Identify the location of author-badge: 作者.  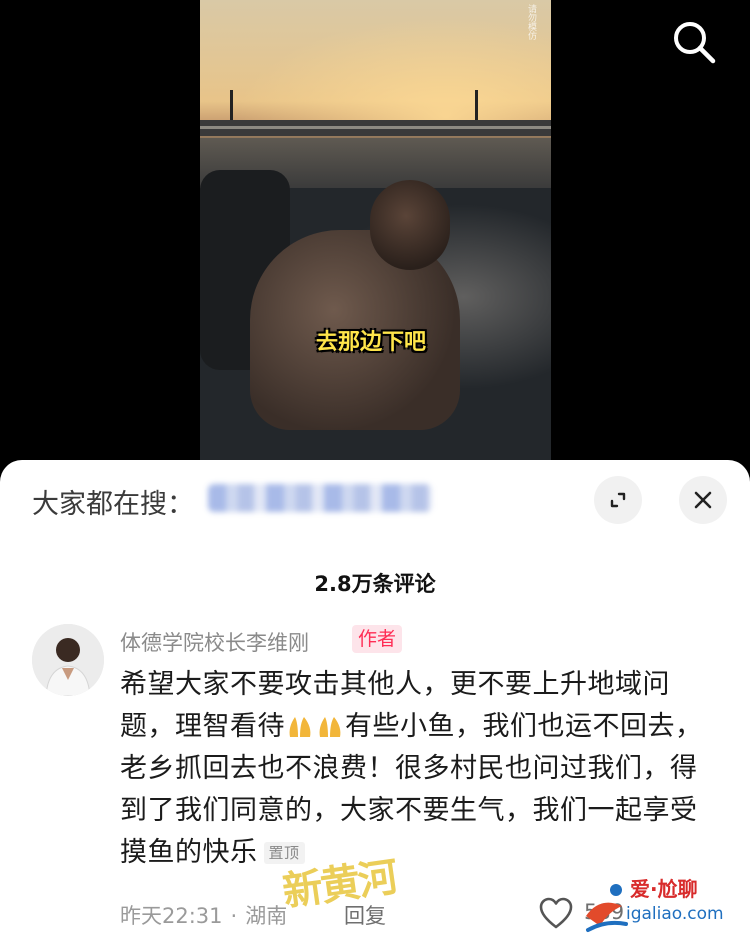
(377, 639).